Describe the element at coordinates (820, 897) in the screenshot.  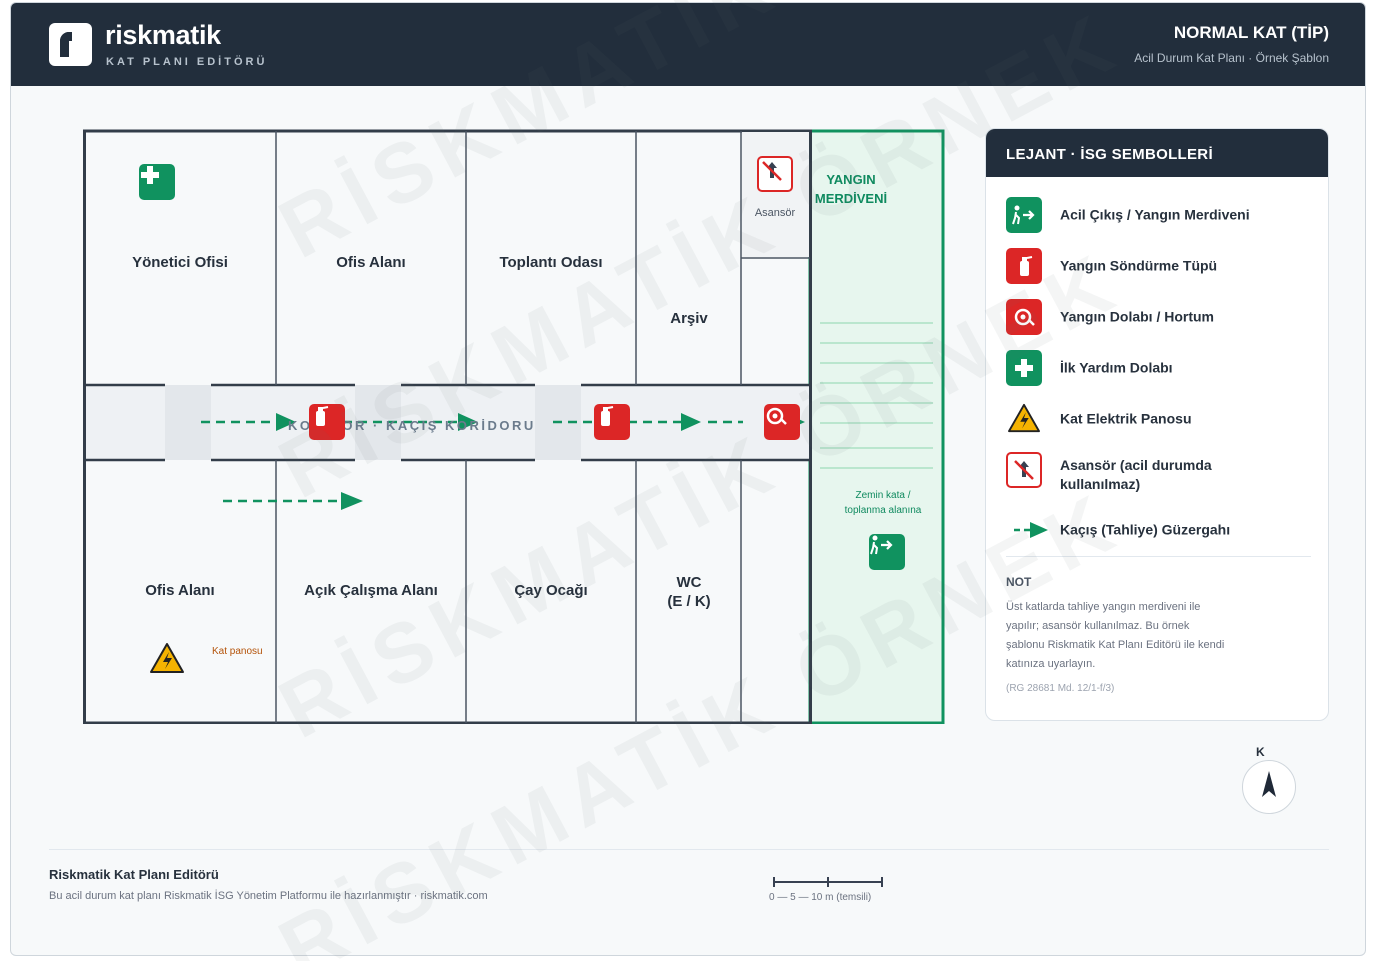
I see `scale-text: 0 — 5 — 10 m (temsili)` at that location.